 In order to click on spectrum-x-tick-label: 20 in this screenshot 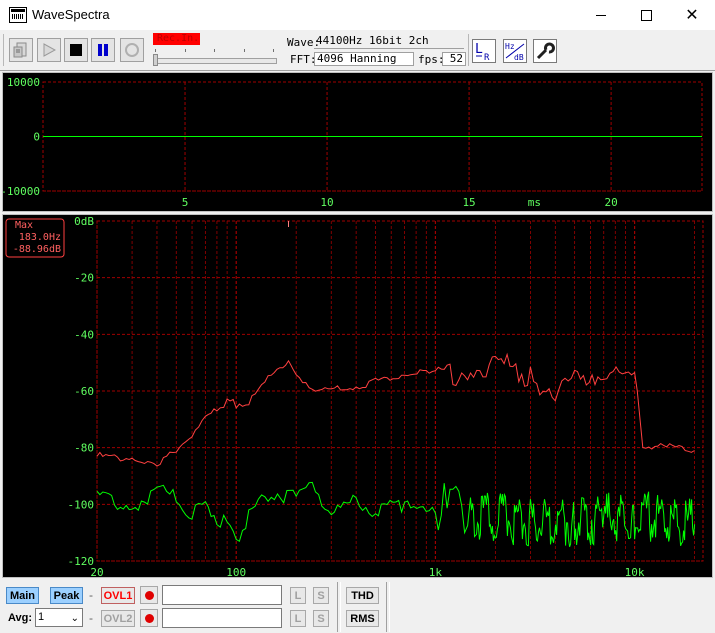, I will do `click(96, 571)`.